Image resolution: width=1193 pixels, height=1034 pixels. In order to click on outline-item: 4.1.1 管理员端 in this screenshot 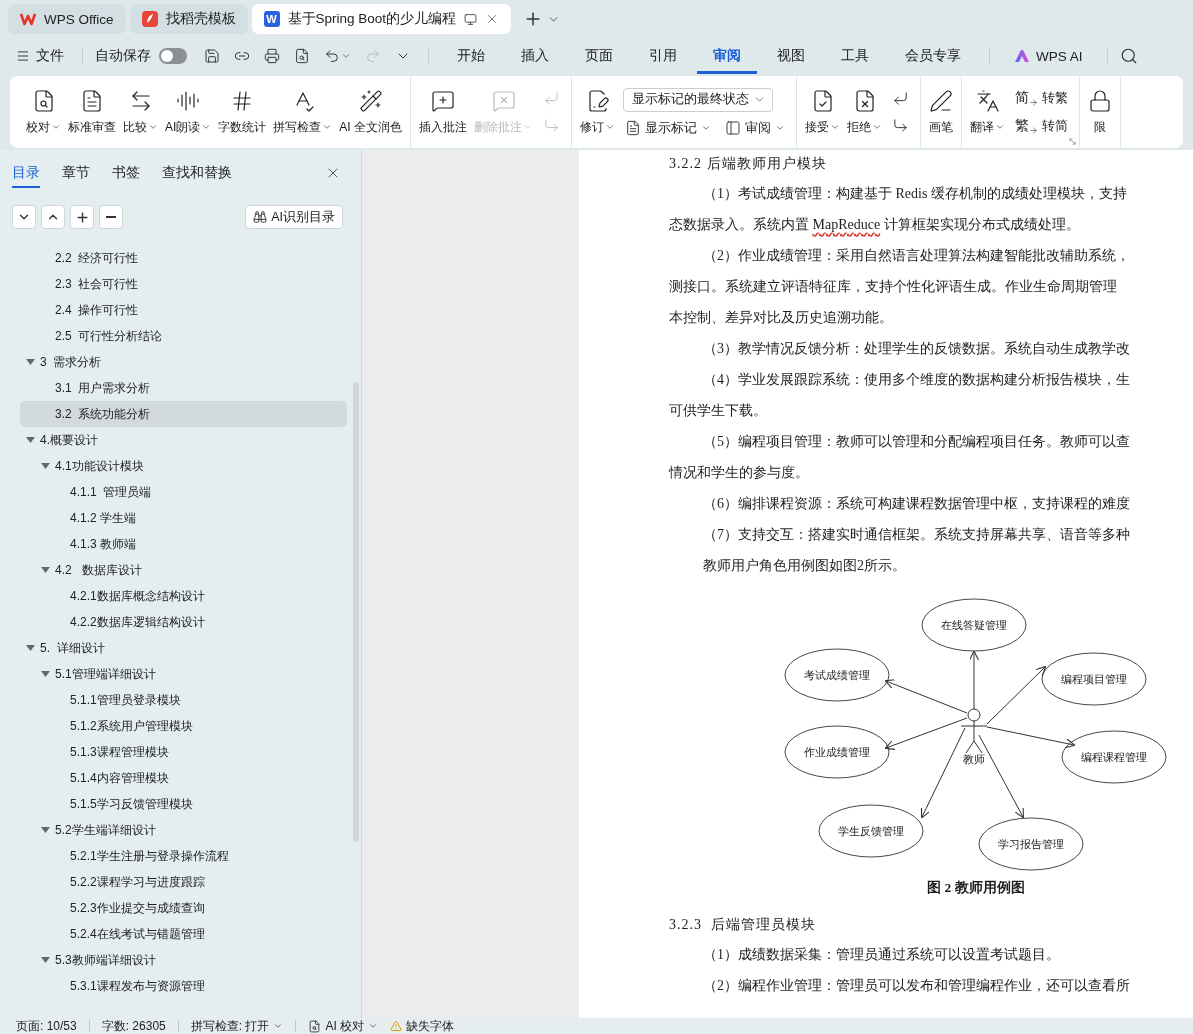, I will do `click(183, 492)`.